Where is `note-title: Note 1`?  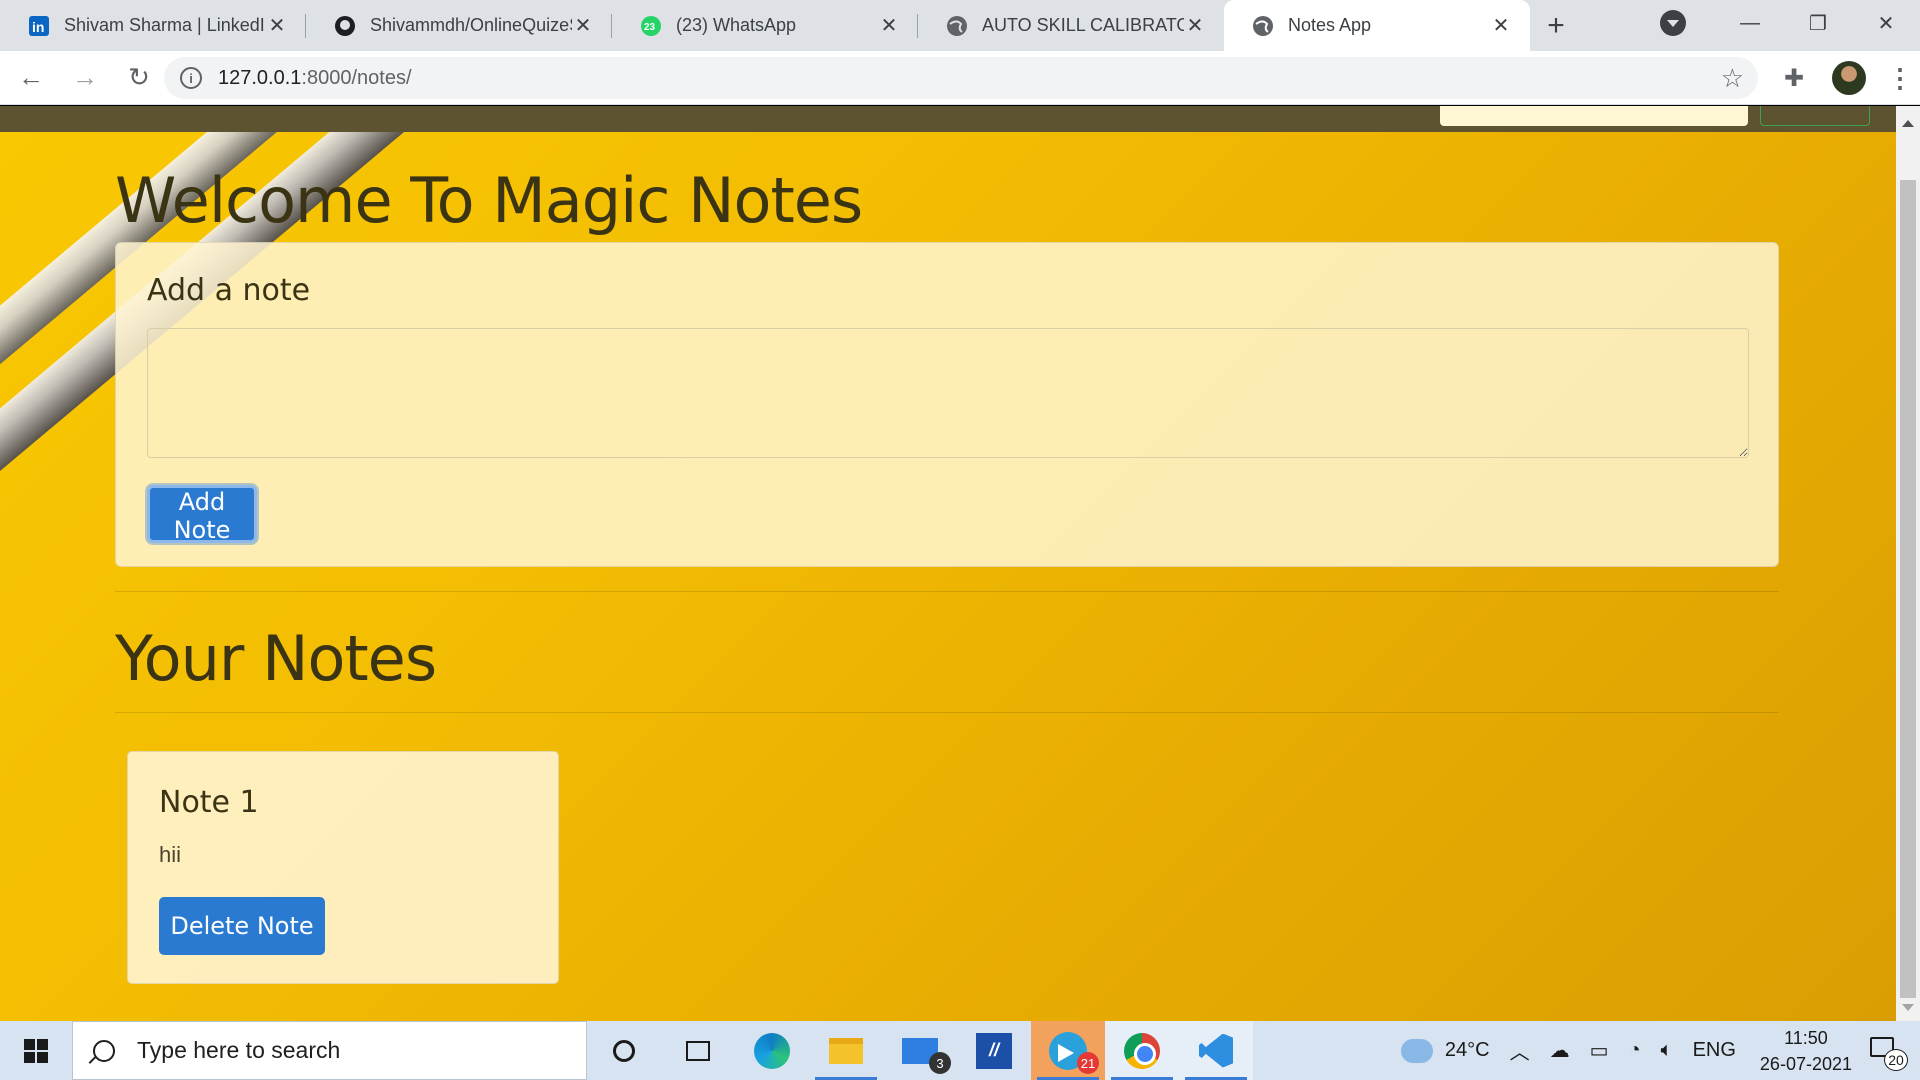
note-title: Note 1 is located at coordinates (209, 802).